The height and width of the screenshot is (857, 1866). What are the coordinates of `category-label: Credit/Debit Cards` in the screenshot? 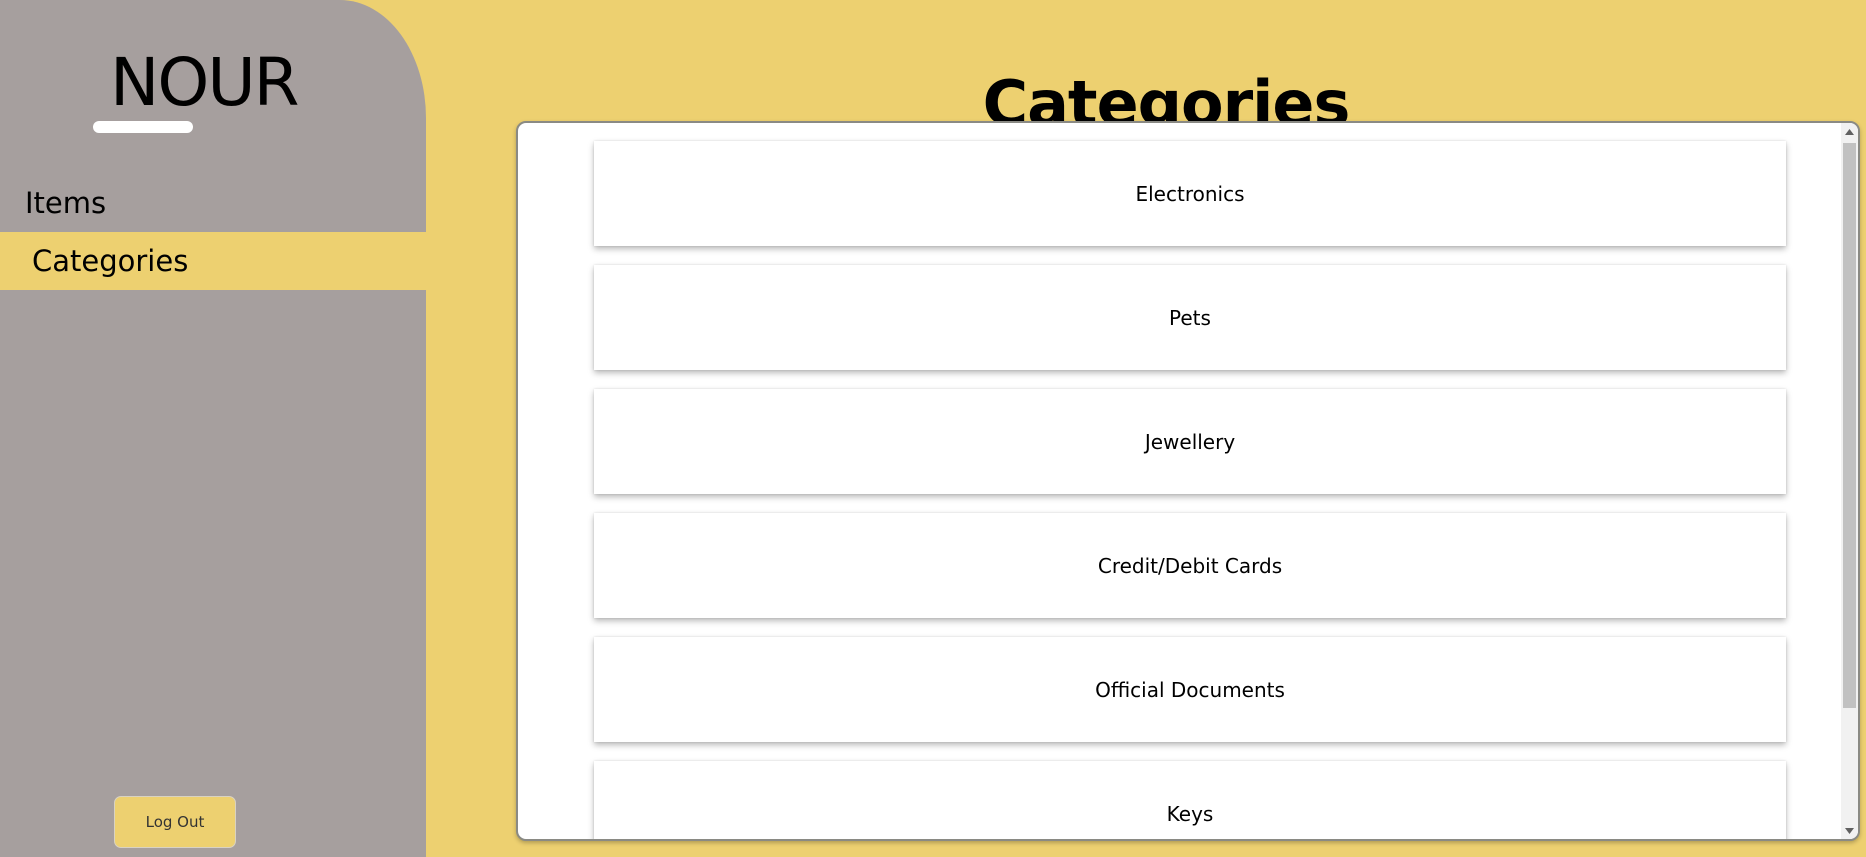 It's located at (1190, 565).